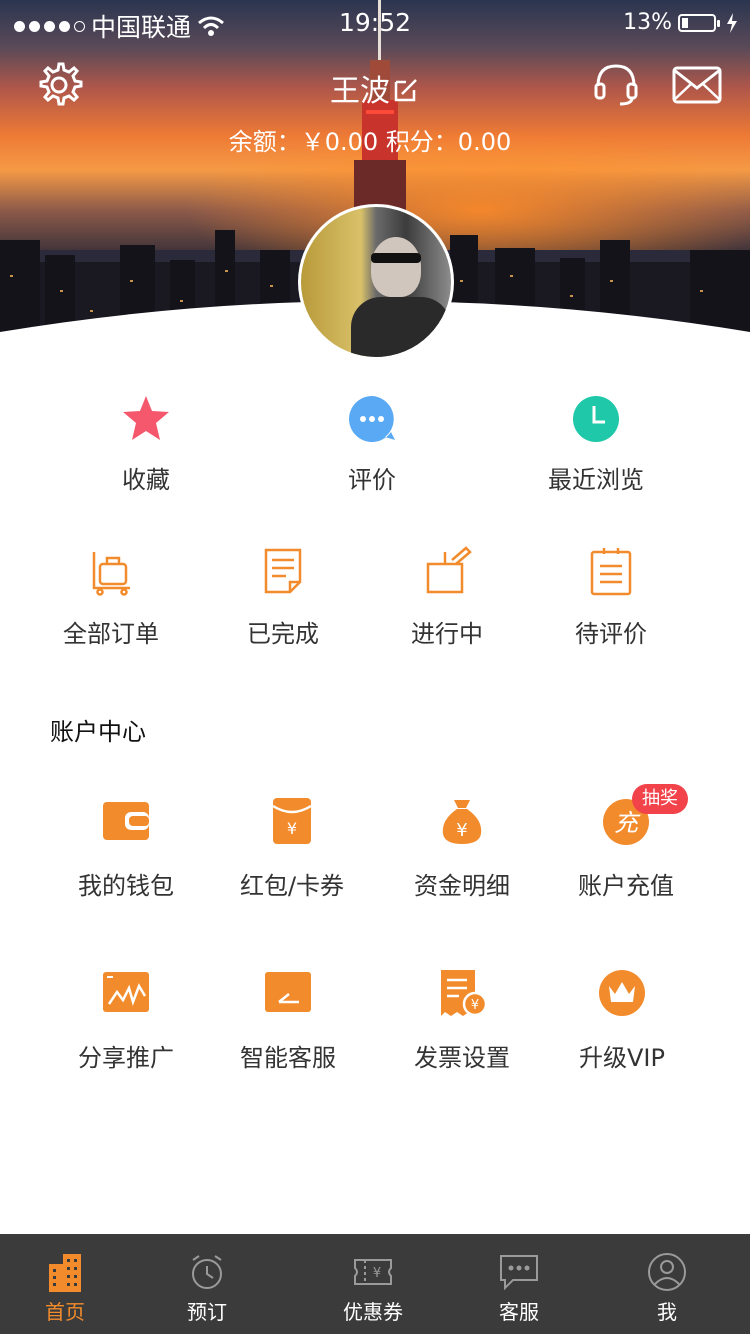 The height and width of the screenshot is (1334, 750). Describe the element at coordinates (372, 419) in the screenshot. I see `chat-bubble-icon` at that location.